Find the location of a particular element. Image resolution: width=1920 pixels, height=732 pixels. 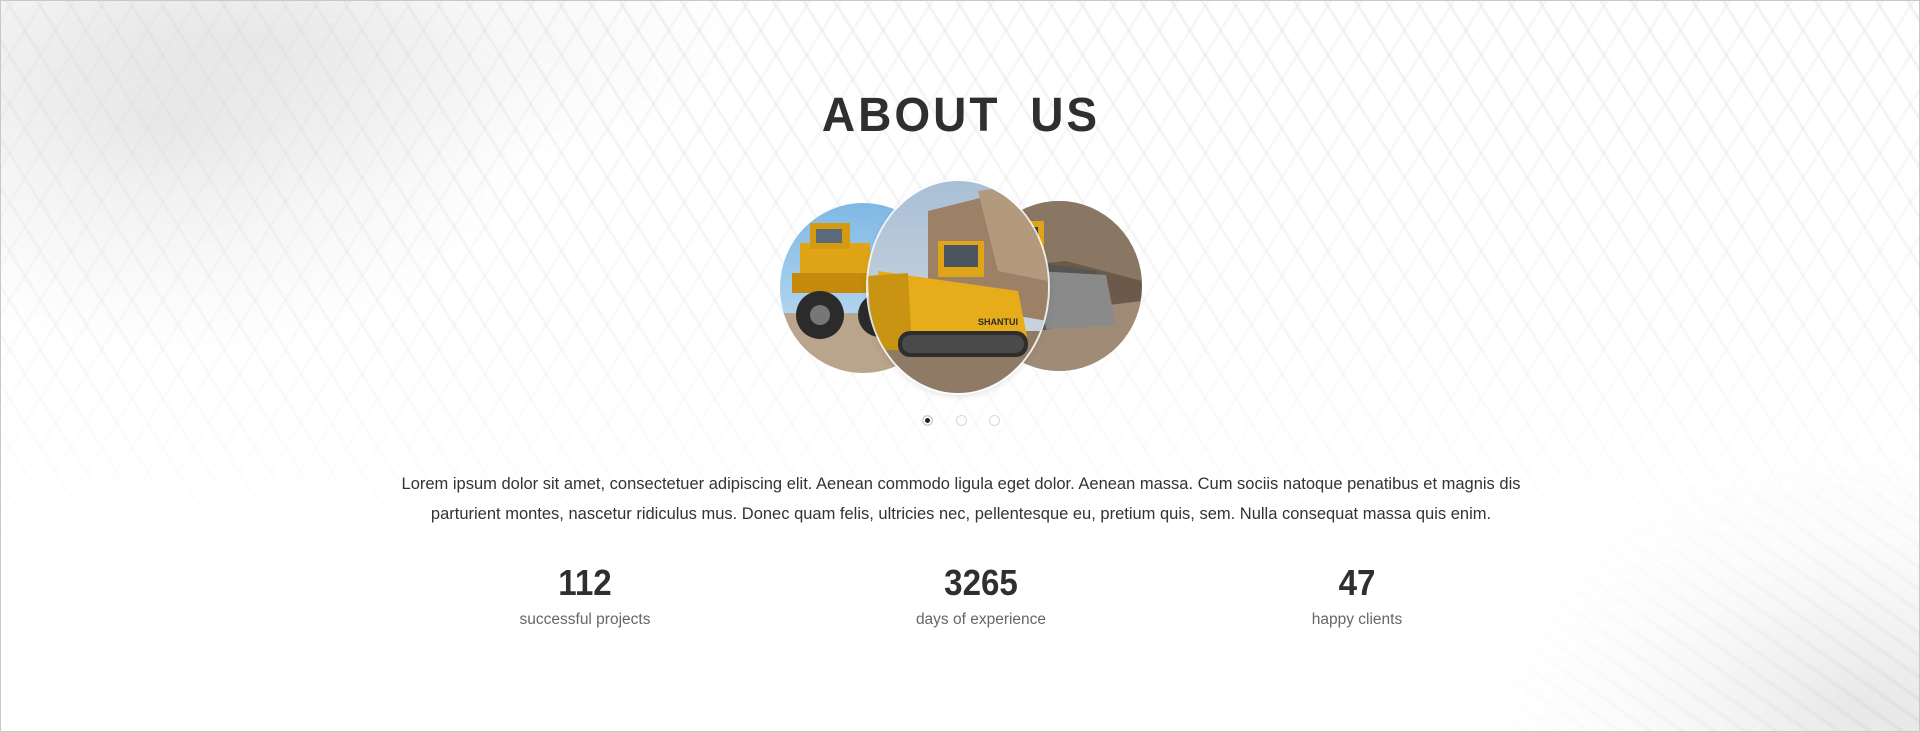

stat-happy-clients: 47 happy clients is located at coordinates (1357, 595).